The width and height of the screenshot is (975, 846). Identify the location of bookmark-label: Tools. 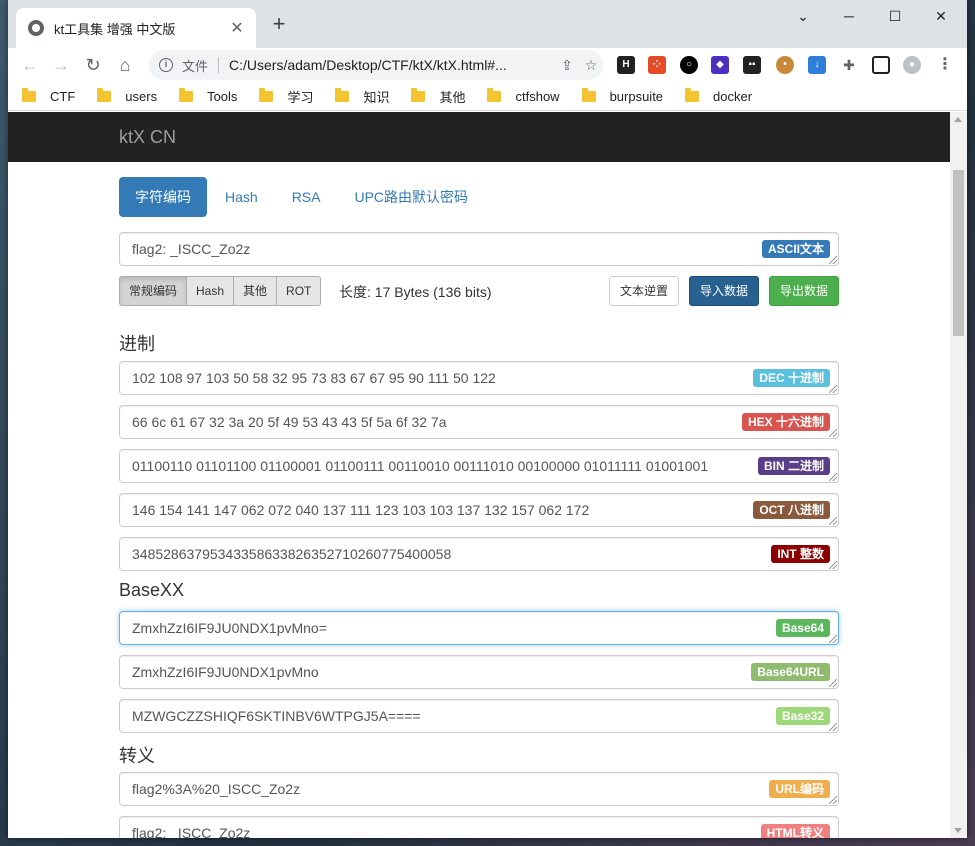
(222, 96).